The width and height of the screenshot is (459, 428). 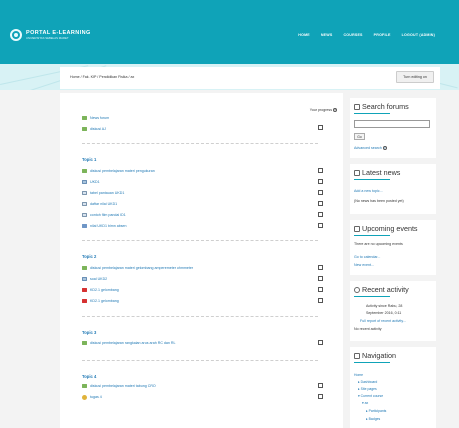 What do you see at coordinates (122, 171) in the screenshot?
I see `activity-link: diskusi pembelajaran materi pengukuran` at bounding box center [122, 171].